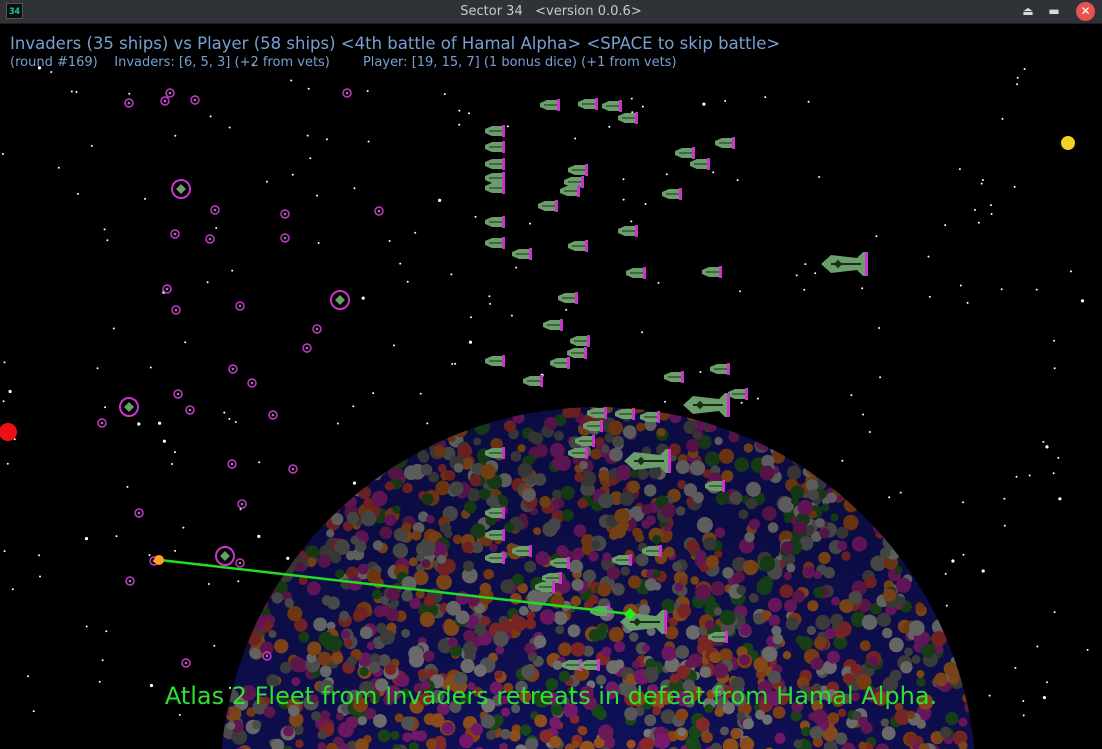 The image size is (1102, 749). What do you see at coordinates (222, 62) in the screenshot?
I see `invaders-stats: Invaders: [6, 5, 3] (+2 from vets)` at bounding box center [222, 62].